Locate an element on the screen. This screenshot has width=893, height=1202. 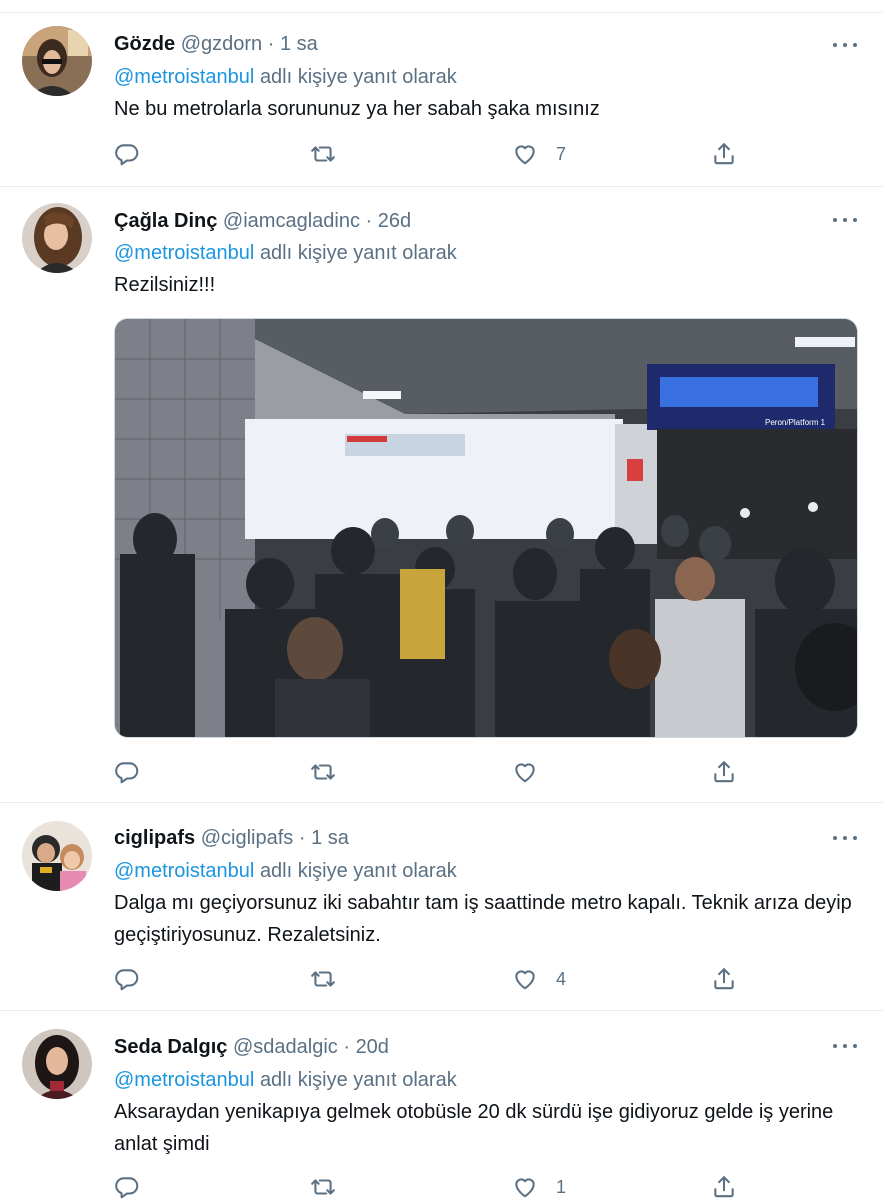
like-button: 7 is located at coordinates (539, 154).